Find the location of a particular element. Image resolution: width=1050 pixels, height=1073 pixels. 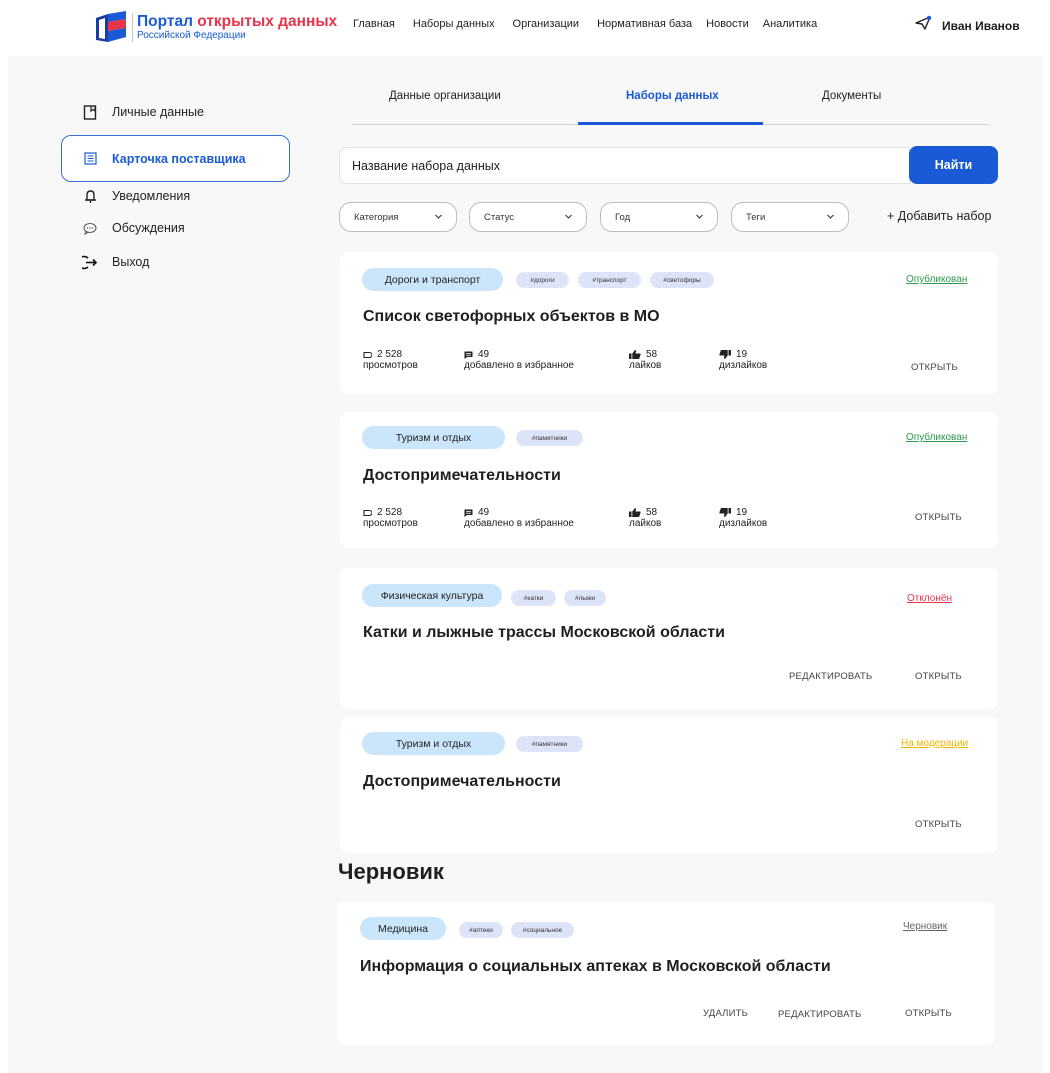

user-menu: Иван Иванов is located at coordinates (967, 25).